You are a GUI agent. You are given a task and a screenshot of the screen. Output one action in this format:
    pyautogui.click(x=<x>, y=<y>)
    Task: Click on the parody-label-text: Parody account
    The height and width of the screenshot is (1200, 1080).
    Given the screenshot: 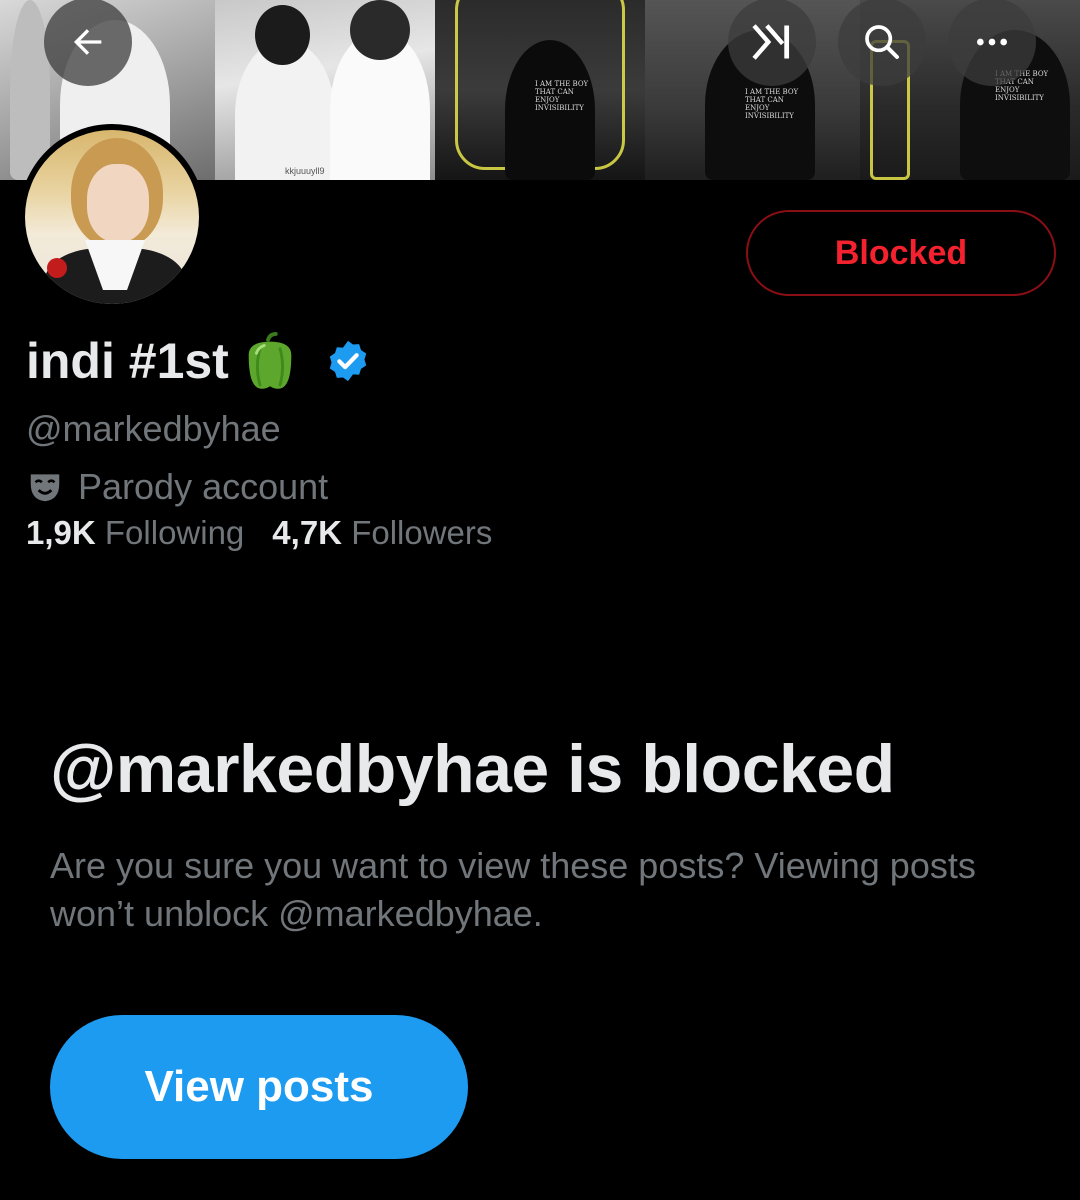 What is the action you would take?
    pyautogui.click(x=203, y=486)
    